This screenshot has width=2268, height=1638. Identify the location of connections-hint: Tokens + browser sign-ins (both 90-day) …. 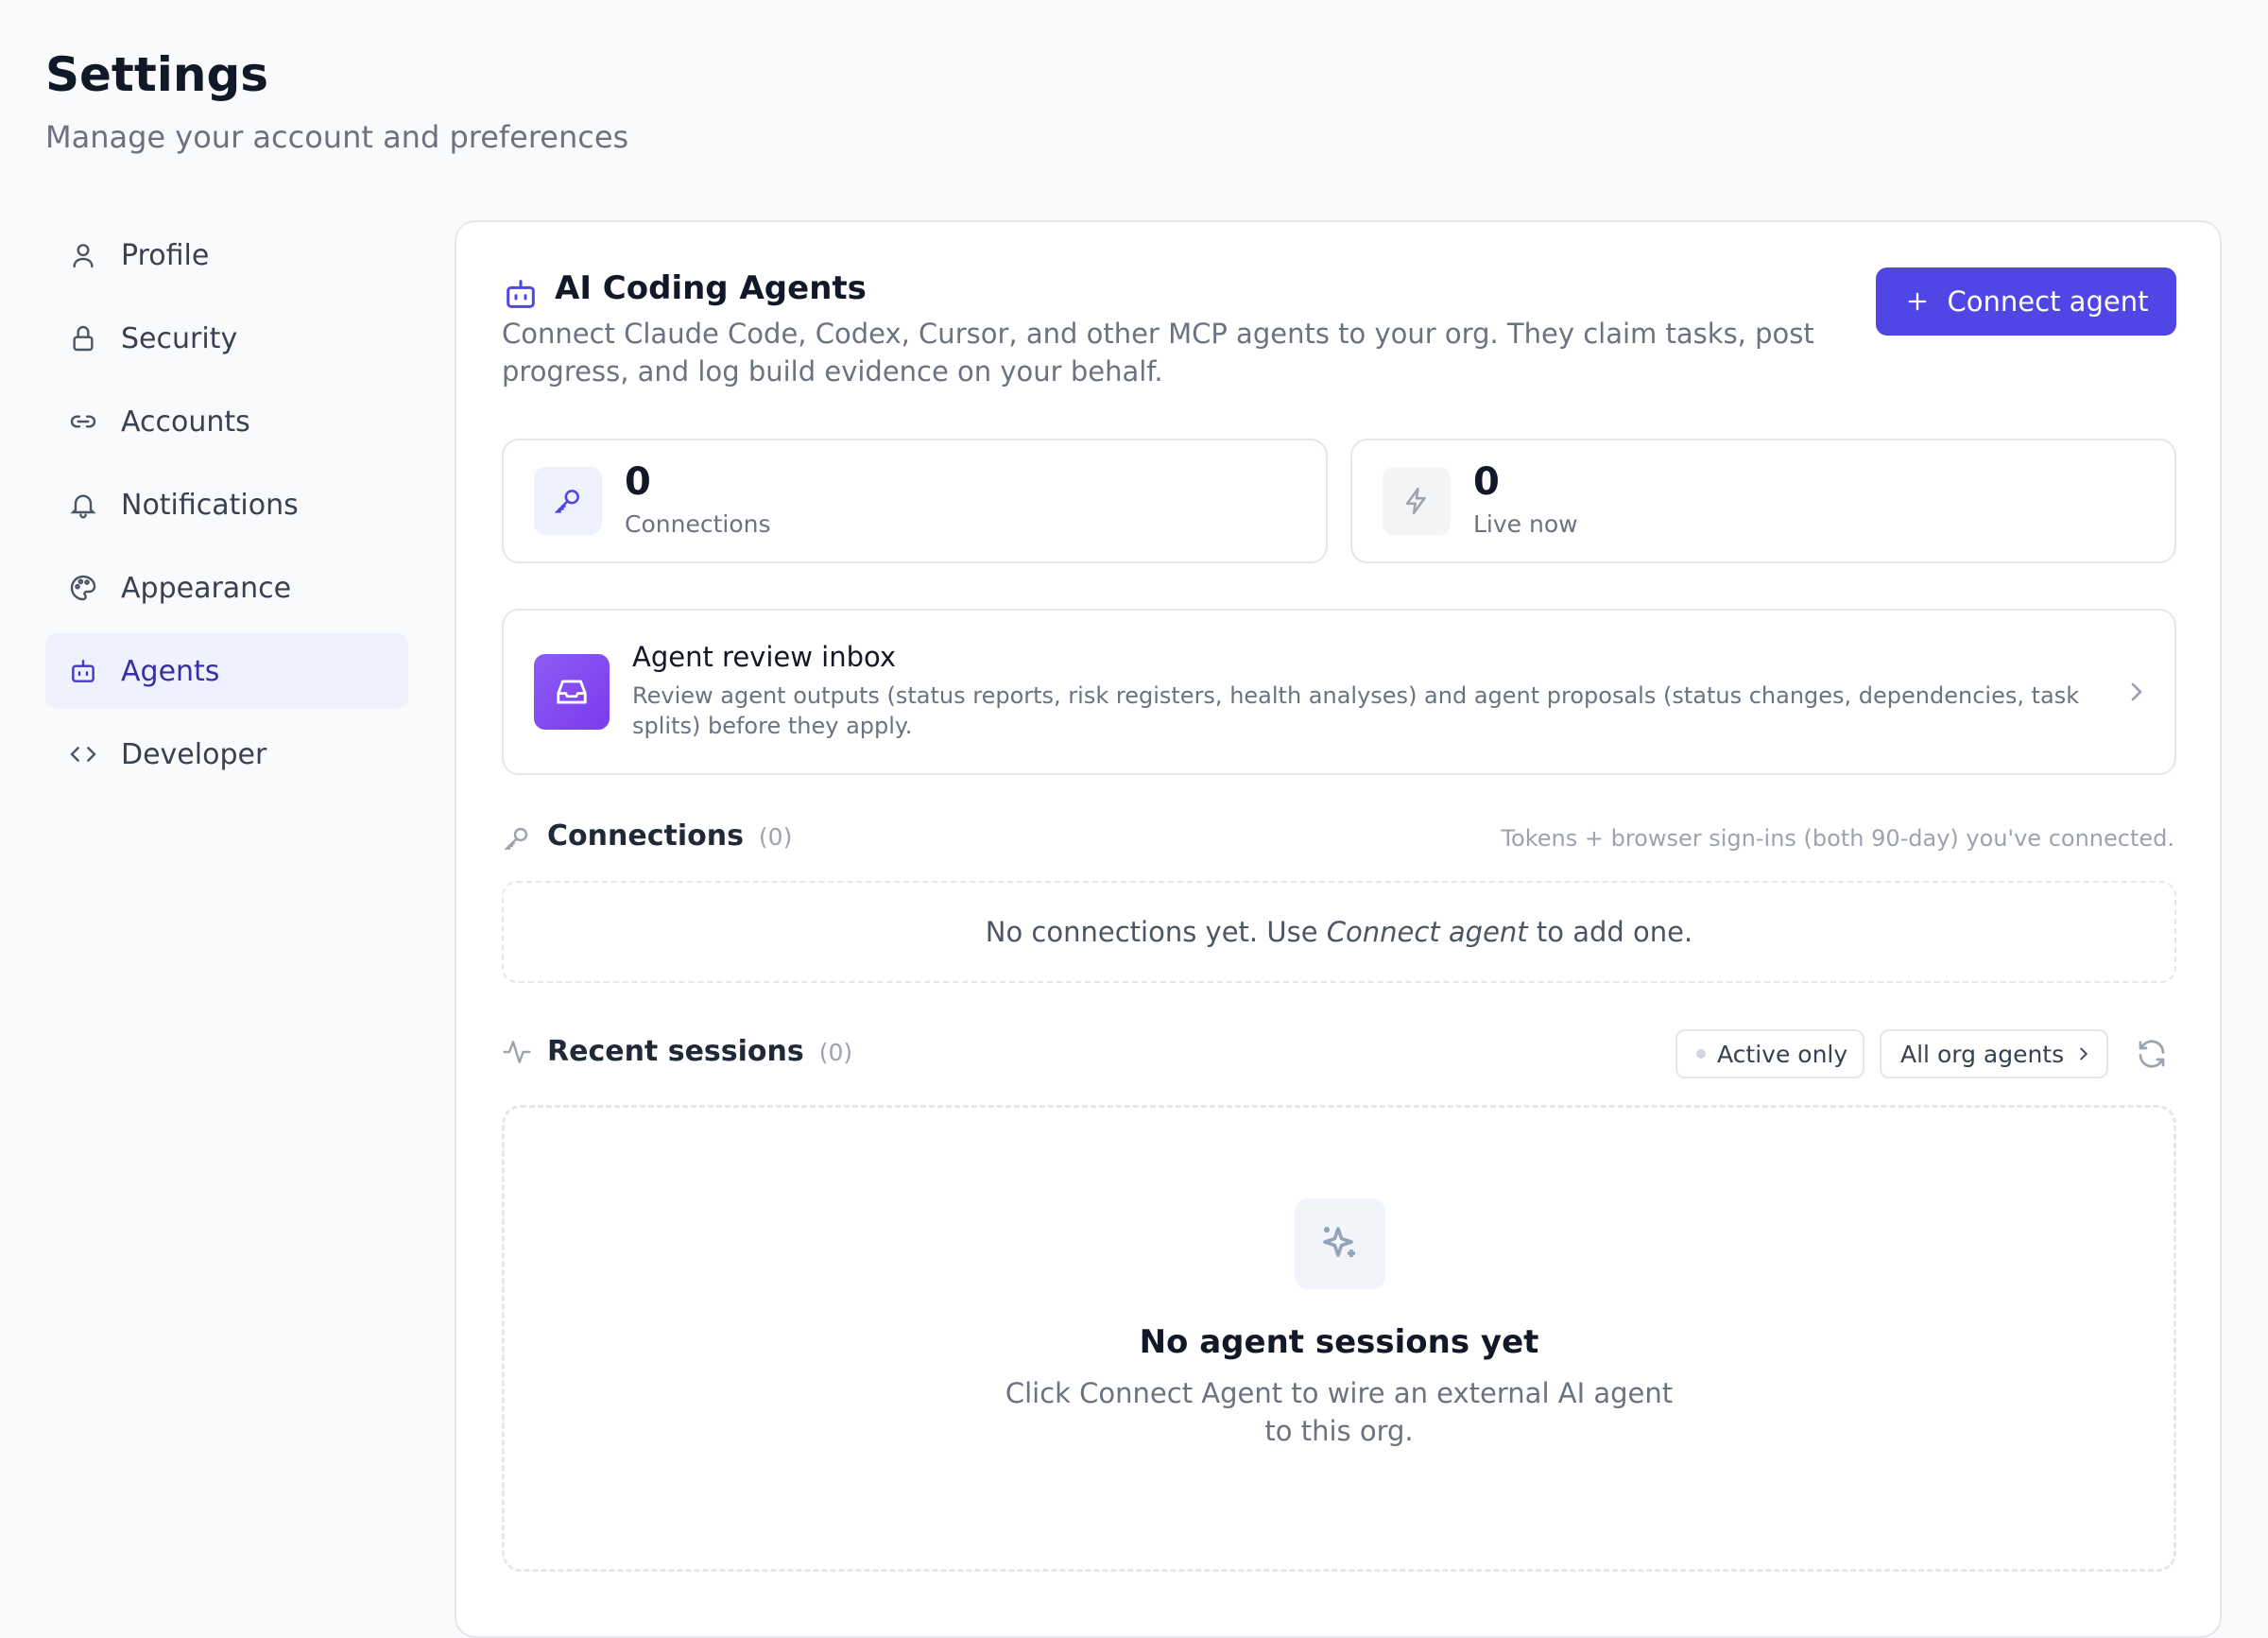
(1837, 839).